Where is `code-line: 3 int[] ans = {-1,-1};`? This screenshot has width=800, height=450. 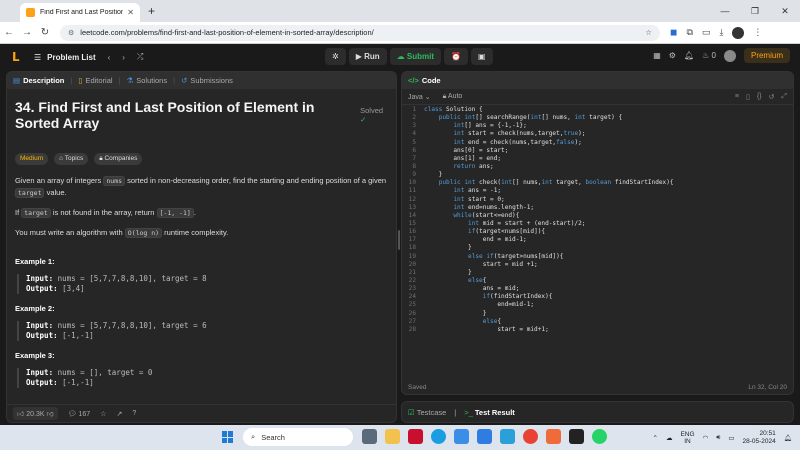
code-line: 3 int[] ans = {-1,-1}; is located at coordinates (597, 126).